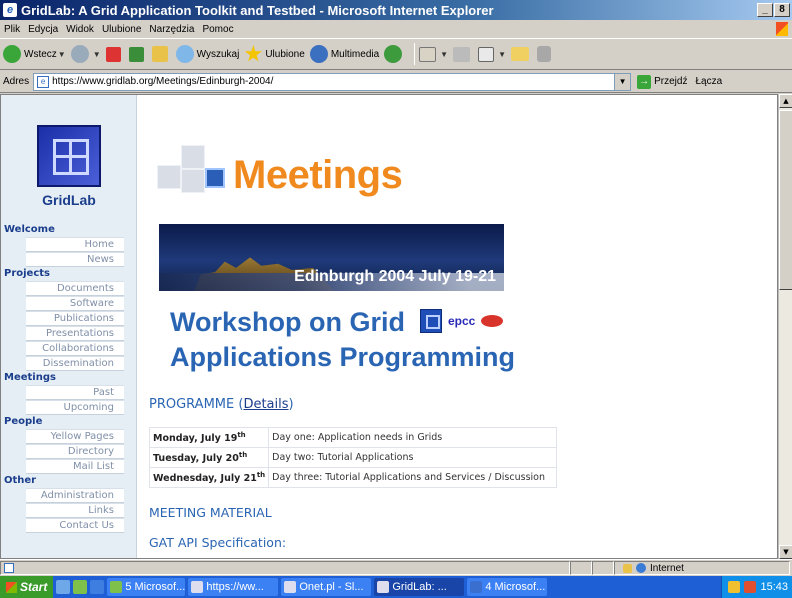 This screenshot has width=792, height=598. What do you see at coordinates (218, 54) in the screenshot?
I see `search-label: Wyszukaj` at bounding box center [218, 54].